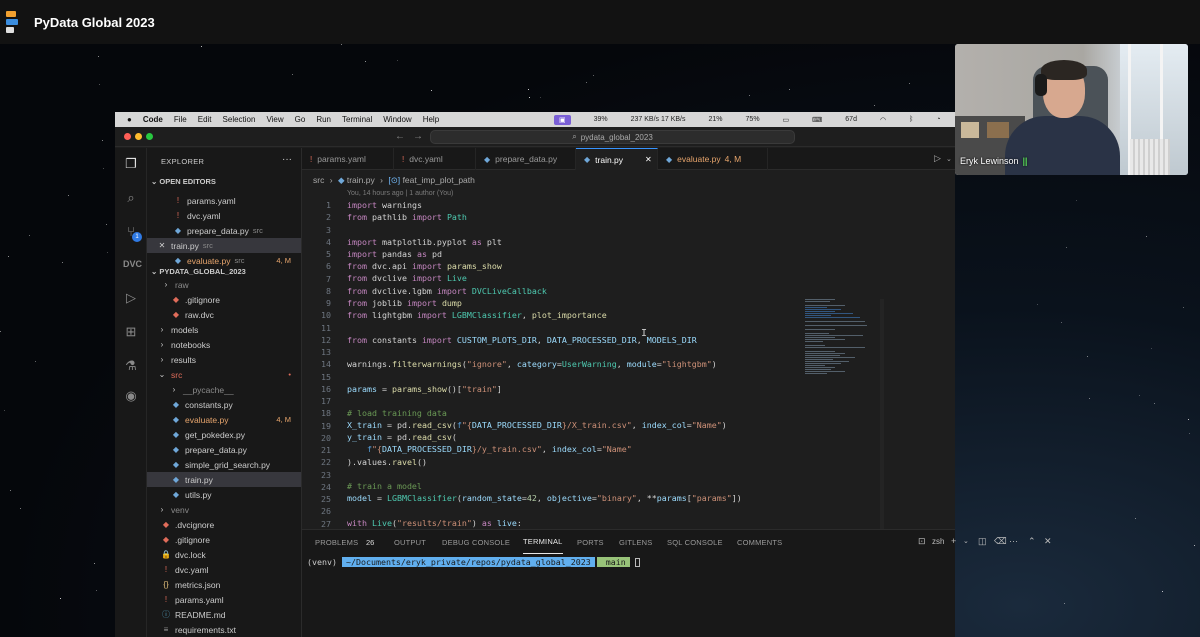 The width and height of the screenshot is (1200, 637). What do you see at coordinates (636, 542) in the screenshot?
I see `panel-tab-gitlens: GITLENS` at bounding box center [636, 542].